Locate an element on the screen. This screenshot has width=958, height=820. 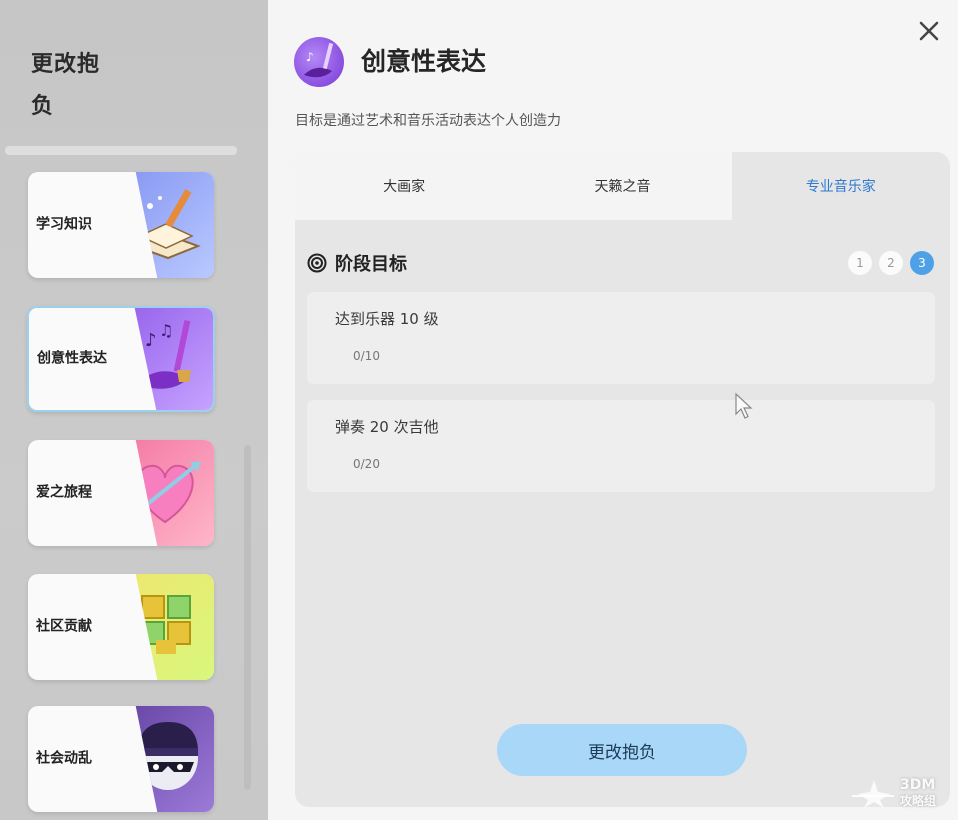
watermark-brand: 3DM is located at coordinates (917, 785).